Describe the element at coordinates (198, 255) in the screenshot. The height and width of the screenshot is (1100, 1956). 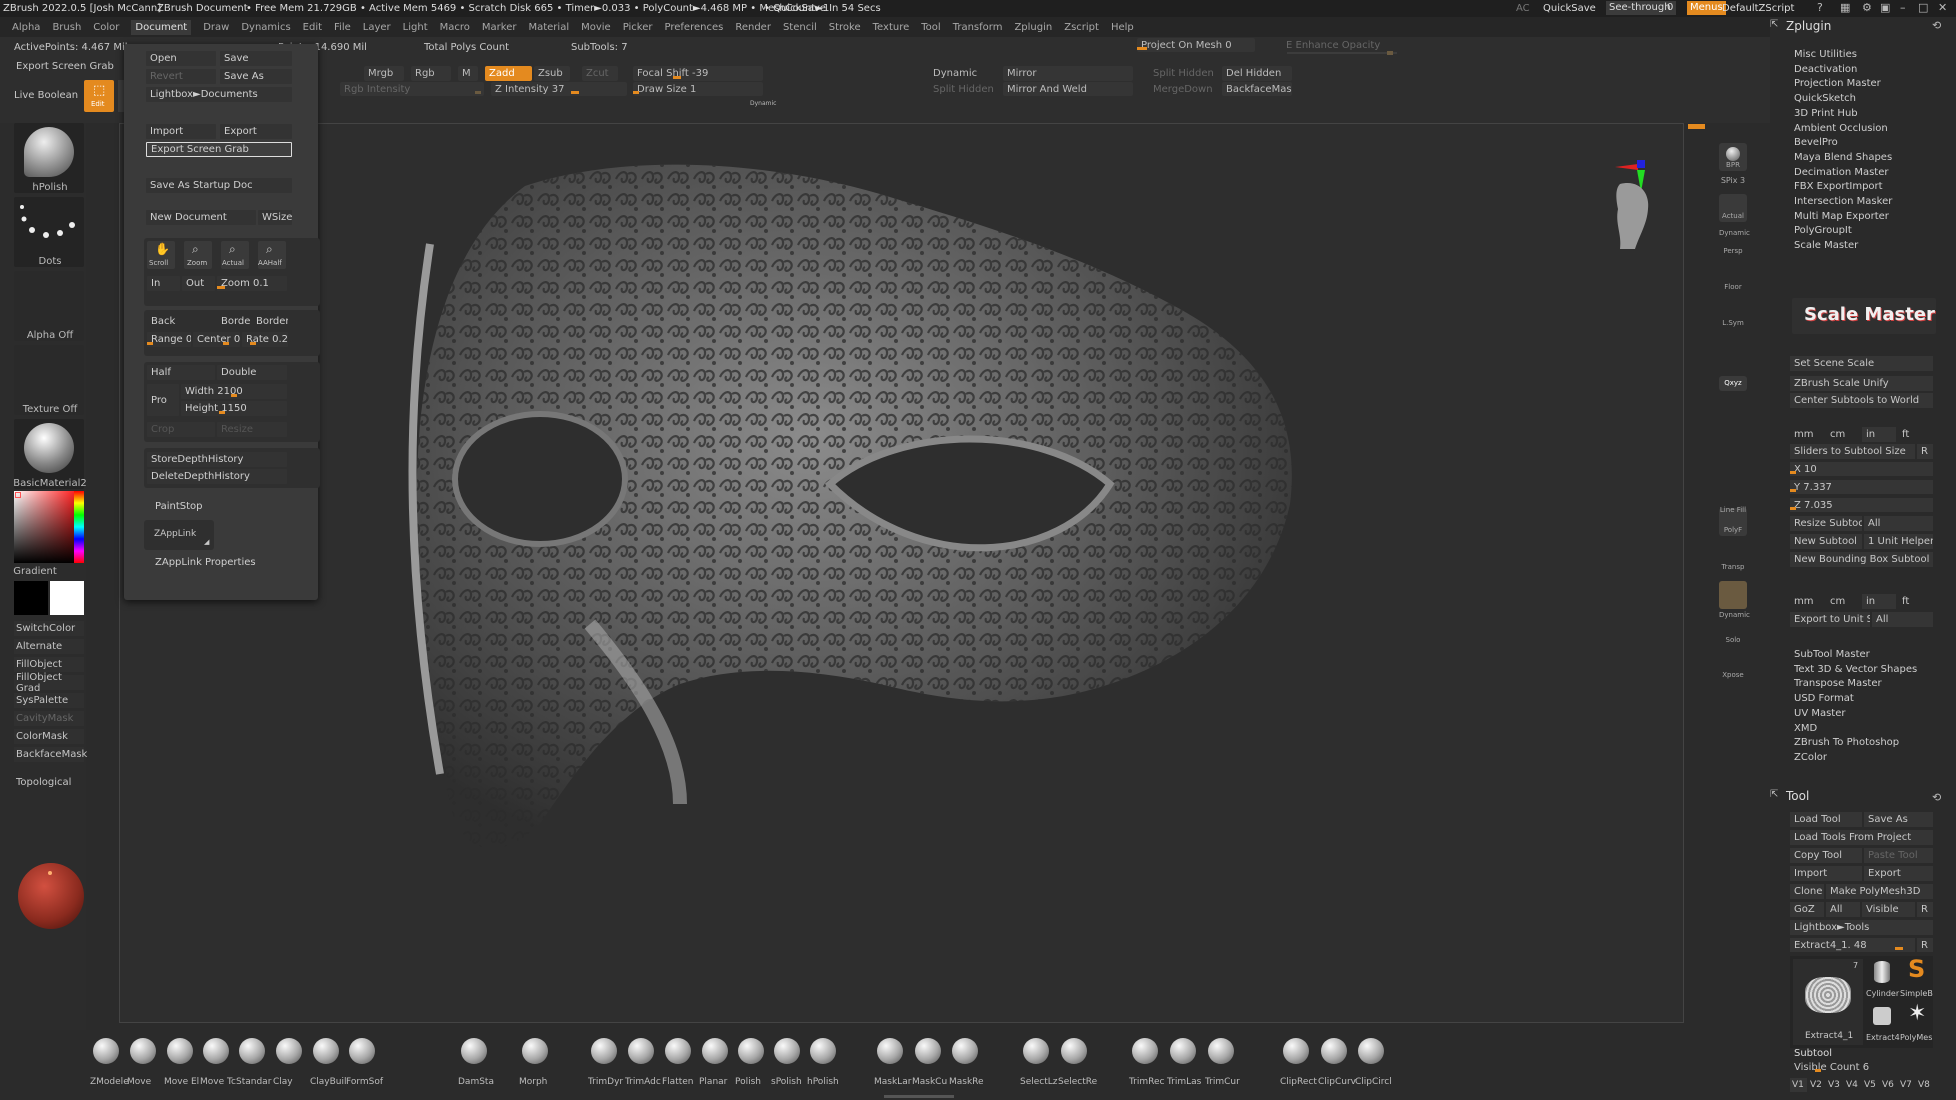
I see `zoom-button: ⌕ Zoom` at that location.